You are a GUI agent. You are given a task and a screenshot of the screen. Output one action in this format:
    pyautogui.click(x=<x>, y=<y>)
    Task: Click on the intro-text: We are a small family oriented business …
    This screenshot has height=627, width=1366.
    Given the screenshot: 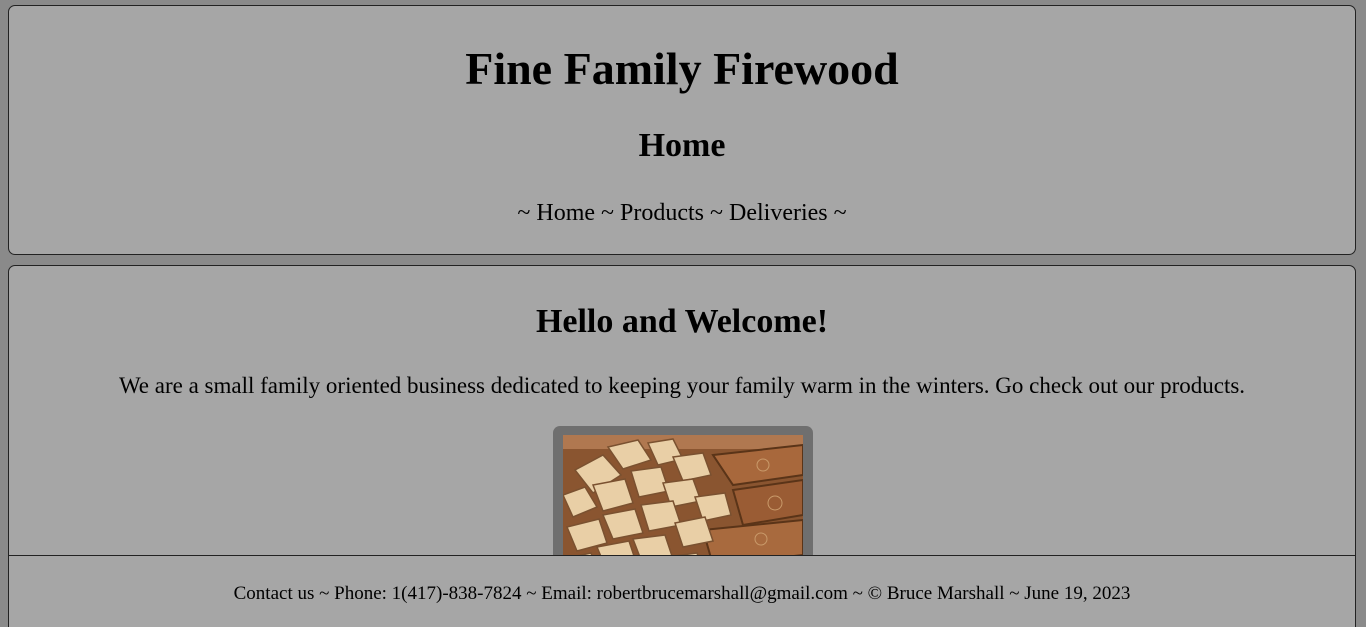 What is the action you would take?
    pyautogui.click(x=682, y=385)
    